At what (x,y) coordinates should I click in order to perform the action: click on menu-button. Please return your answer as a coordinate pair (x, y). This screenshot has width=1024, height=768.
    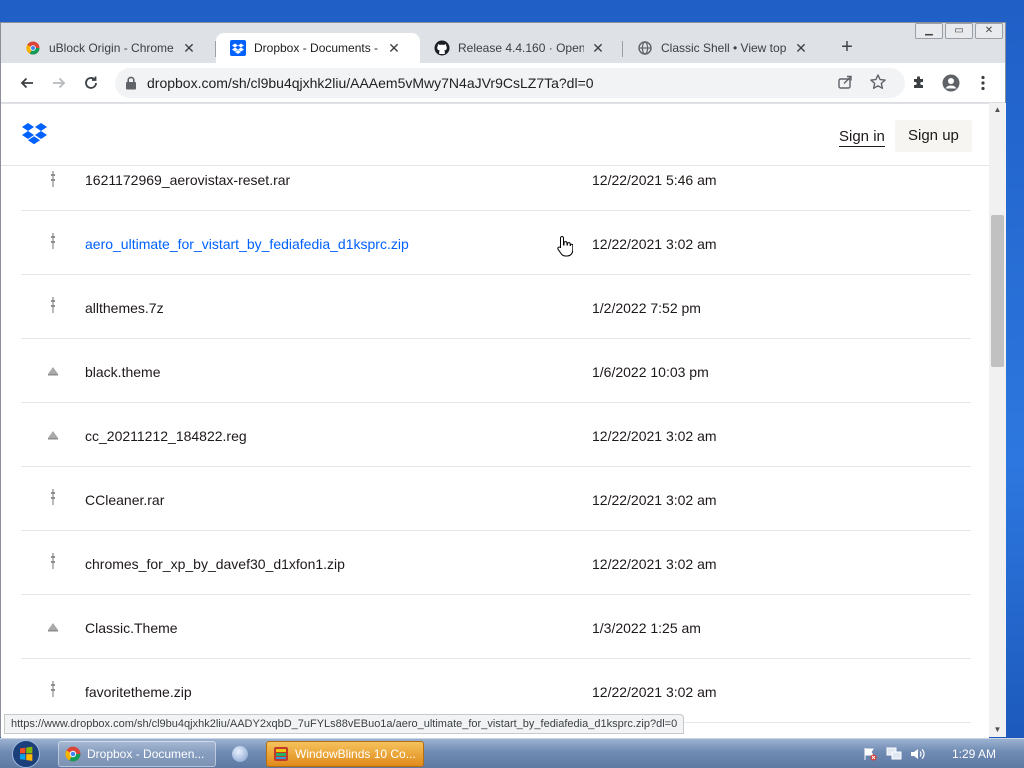
    Looking at the image, I should click on (983, 83).